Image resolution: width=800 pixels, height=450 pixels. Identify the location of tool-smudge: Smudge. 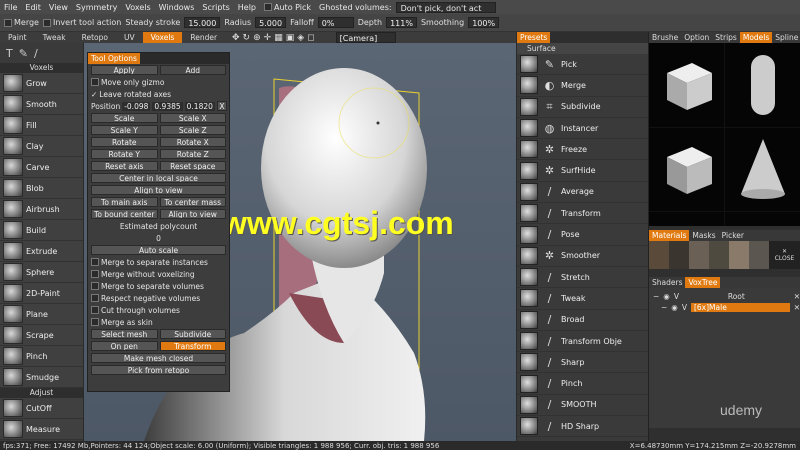
(41, 377).